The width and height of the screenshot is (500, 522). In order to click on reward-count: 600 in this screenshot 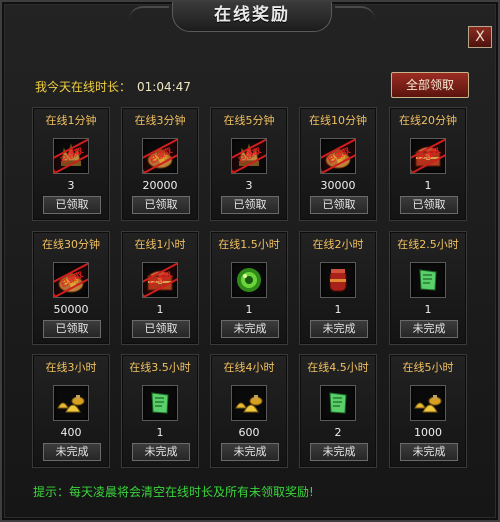, I will do `click(249, 432)`.